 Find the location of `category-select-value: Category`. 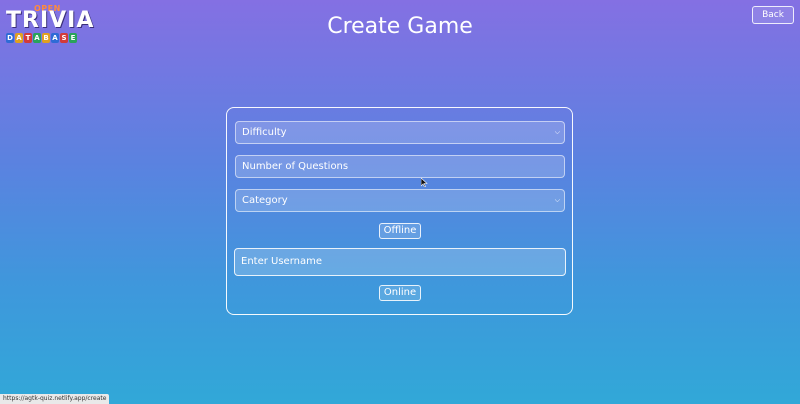

category-select-value: Category is located at coordinates (265, 200).